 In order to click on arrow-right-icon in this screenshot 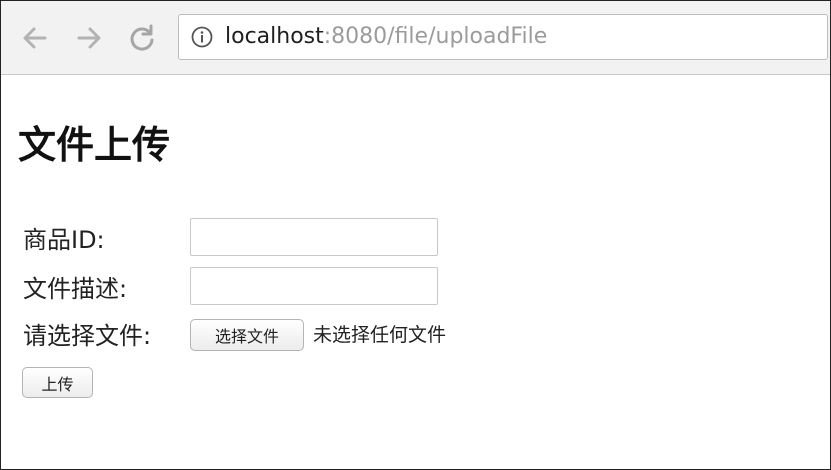, I will do `click(89, 38)`.